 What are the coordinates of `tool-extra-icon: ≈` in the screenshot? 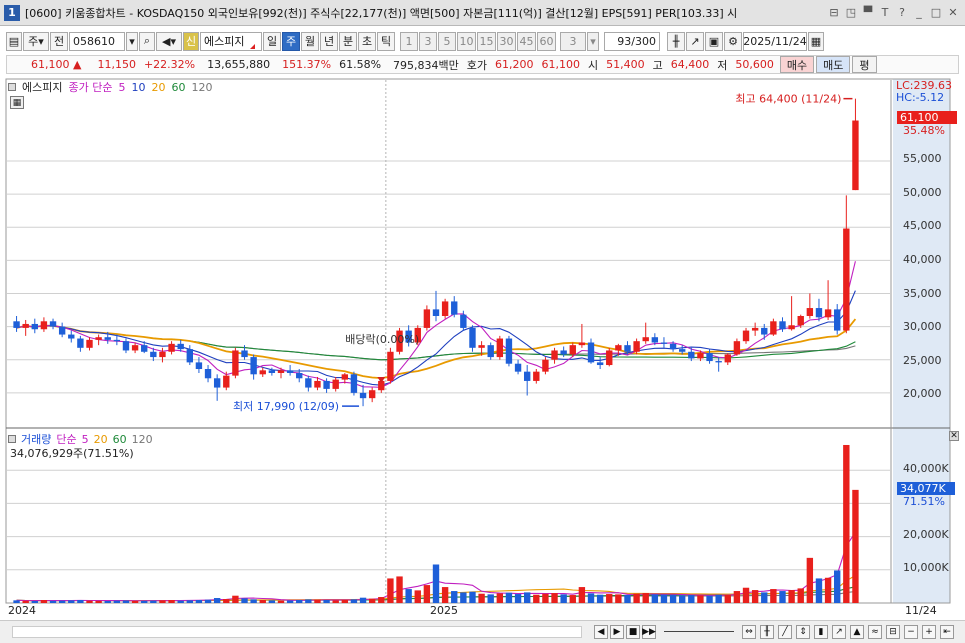 It's located at (875, 632).